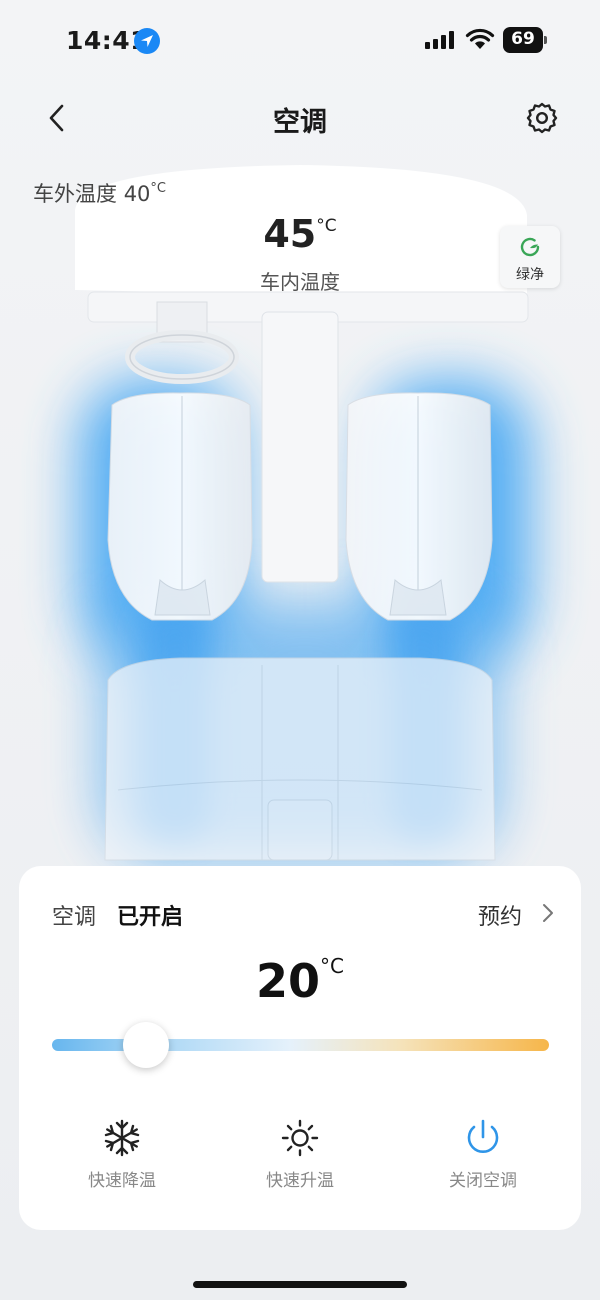 The image size is (600, 1300). I want to click on quick-heat-button: 快速升温, so click(300, 1154).